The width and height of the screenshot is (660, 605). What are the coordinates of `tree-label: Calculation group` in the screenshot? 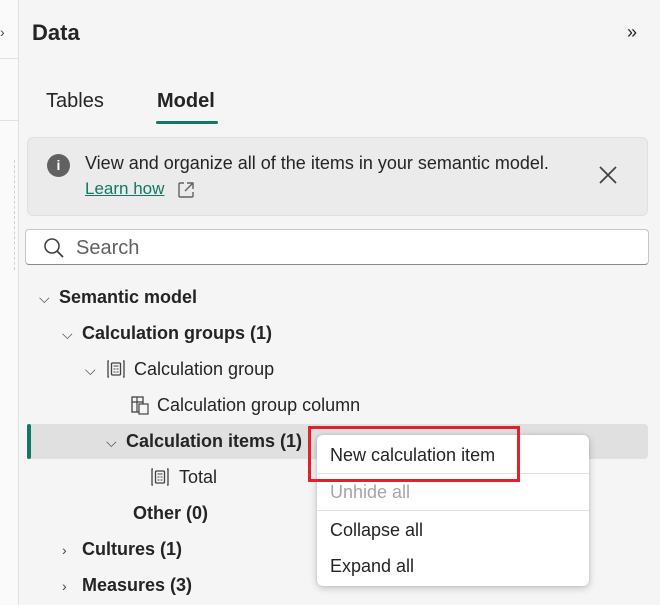 It's located at (204, 369).